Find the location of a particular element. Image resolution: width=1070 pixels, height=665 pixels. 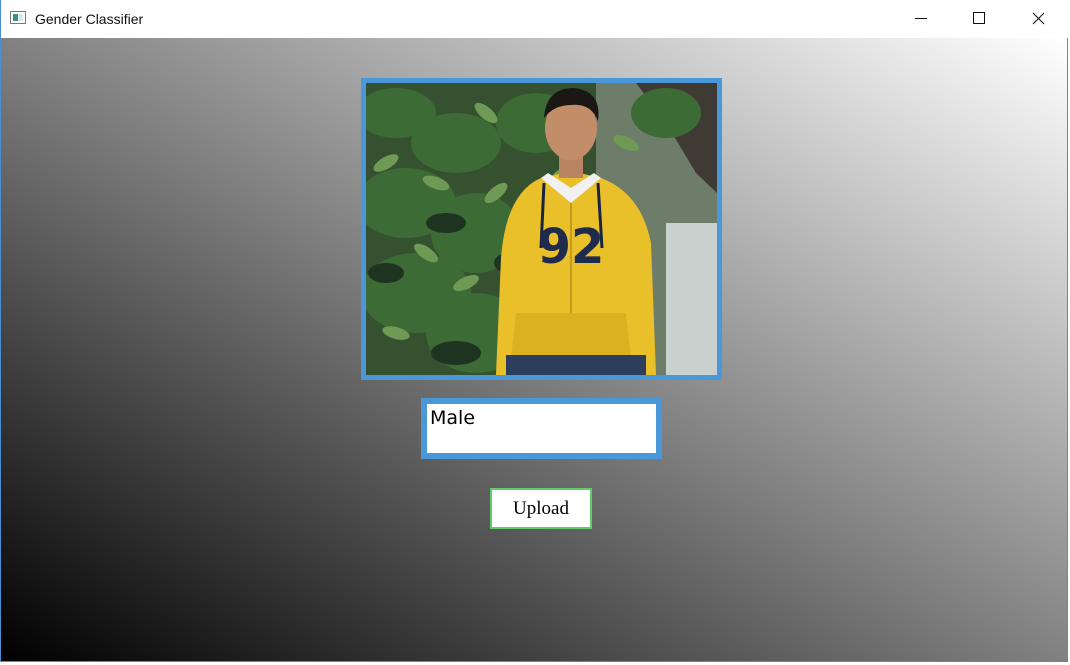

person-photo-icon: 92 is located at coordinates (541, 229).